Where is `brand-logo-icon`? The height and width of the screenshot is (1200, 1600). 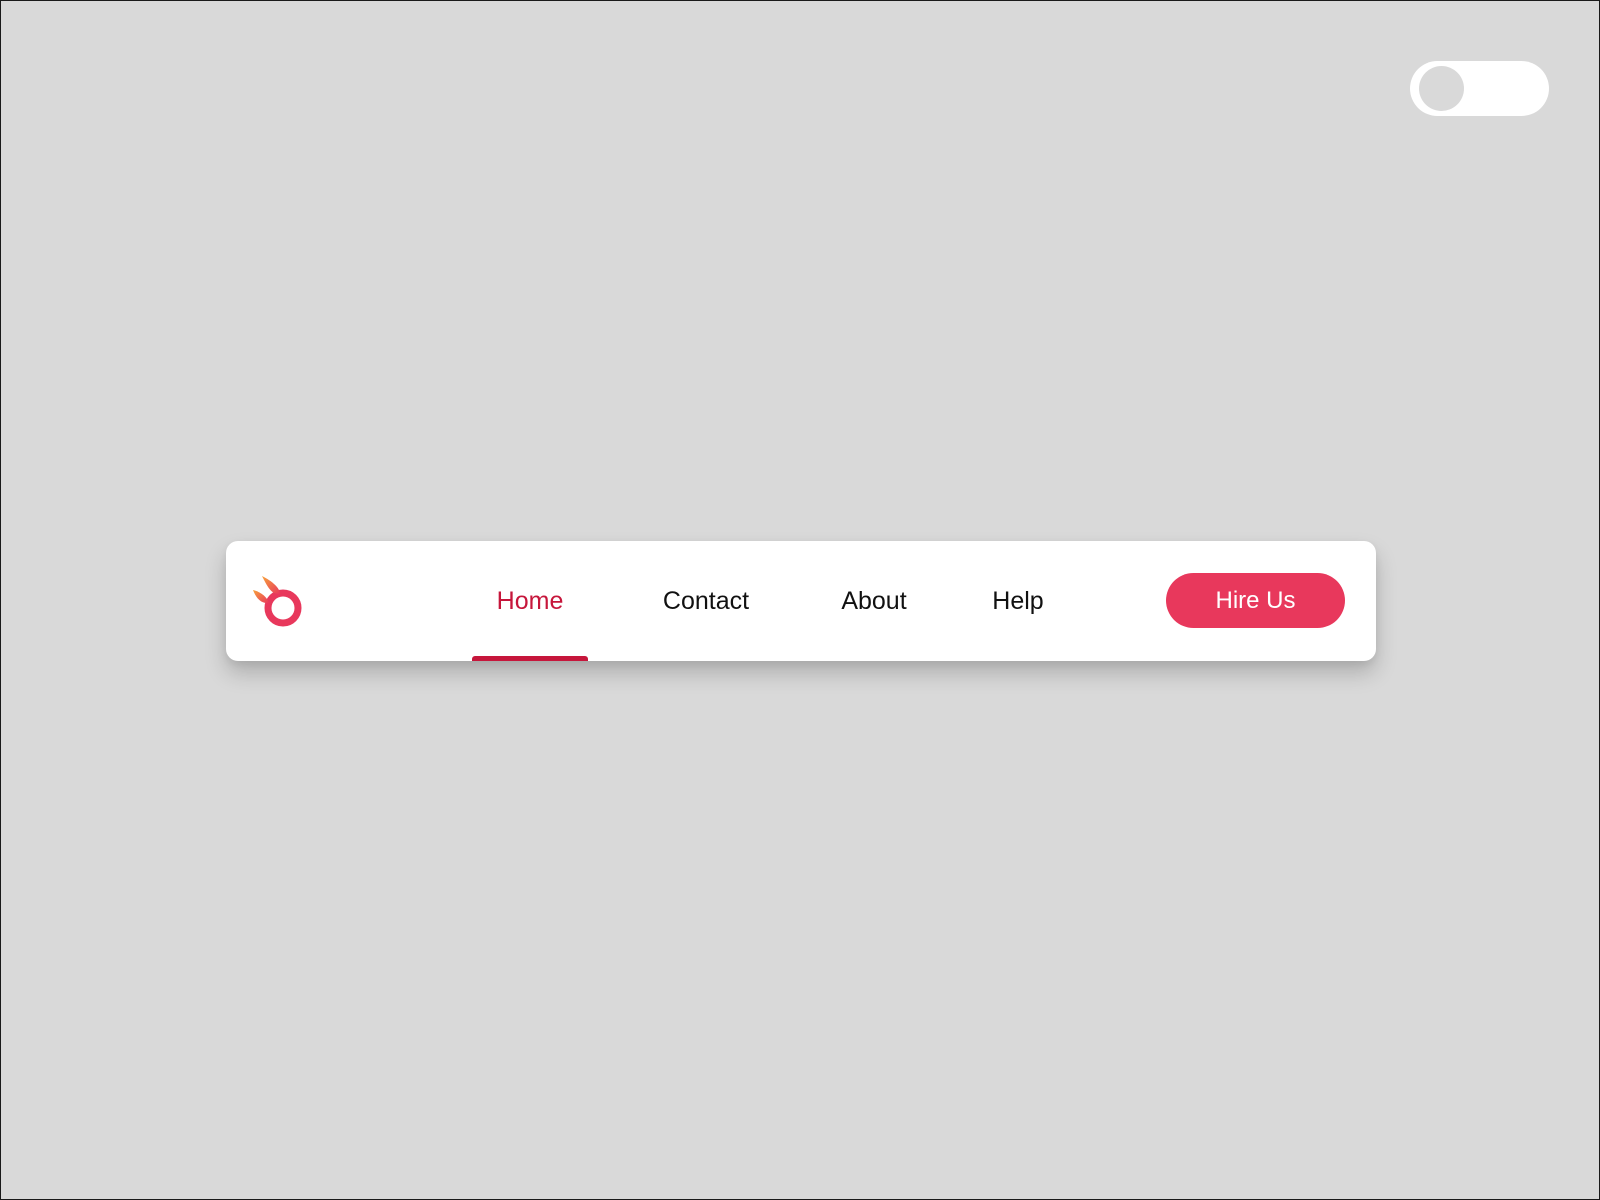 brand-logo-icon is located at coordinates (279, 602).